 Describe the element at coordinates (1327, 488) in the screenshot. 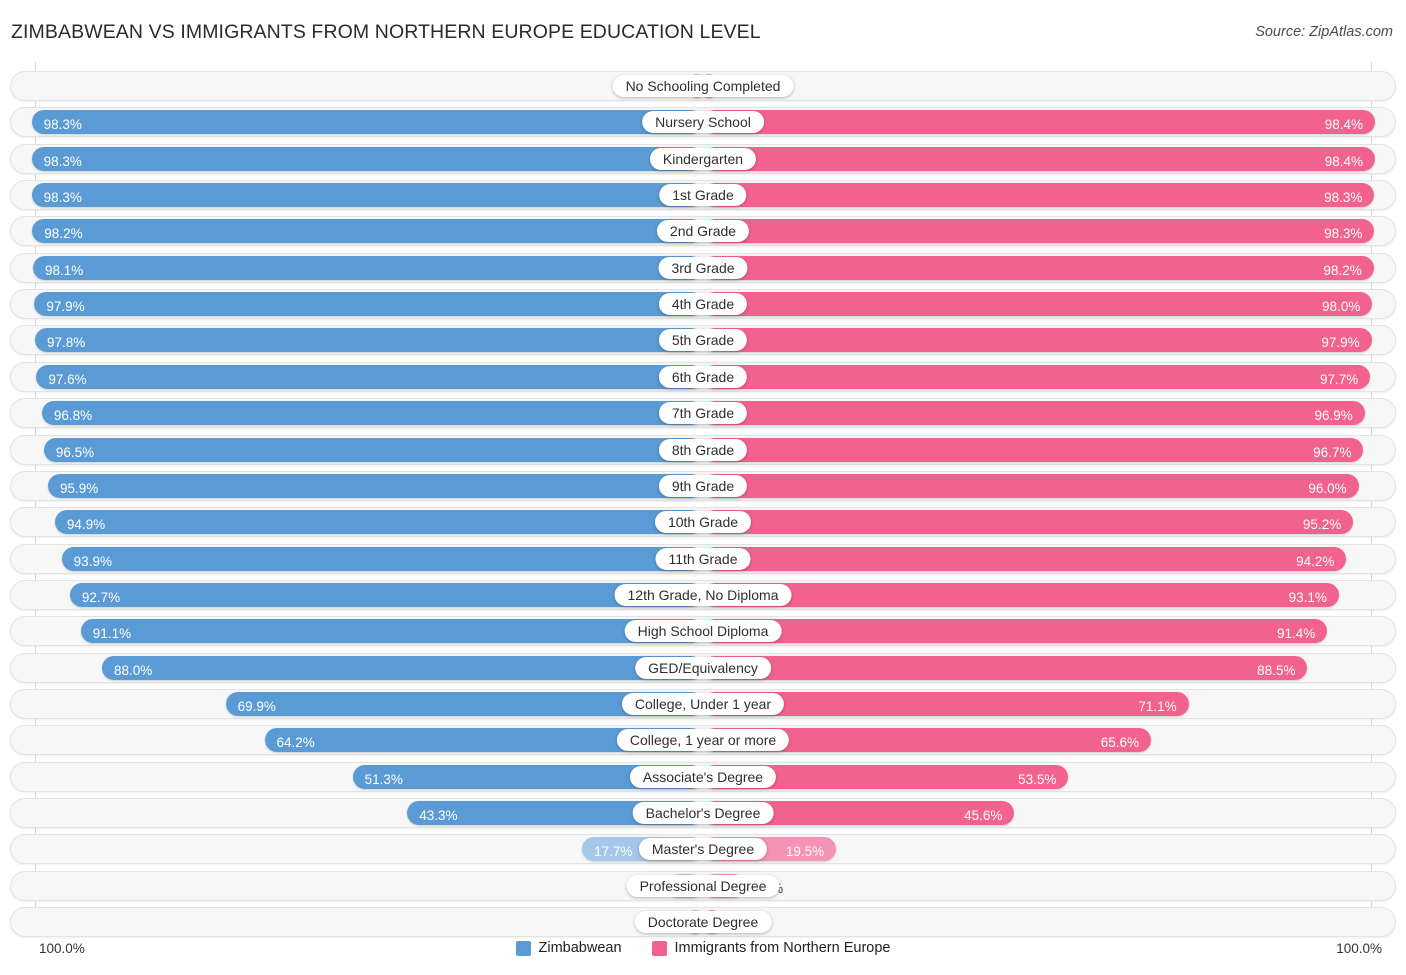

I see `bar-value-immigrants-northern-europe: 96.0%` at that location.